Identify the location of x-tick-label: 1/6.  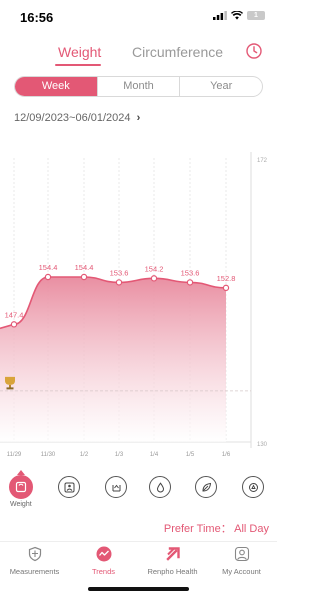
(226, 455).